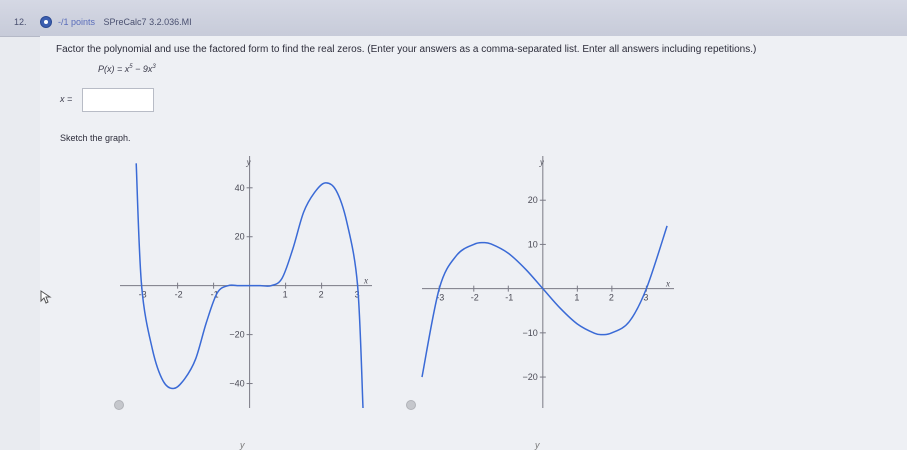 The width and height of the screenshot is (907, 450). What do you see at coordinates (46, 297) in the screenshot?
I see `mouse-cursor-icon` at bounding box center [46, 297].